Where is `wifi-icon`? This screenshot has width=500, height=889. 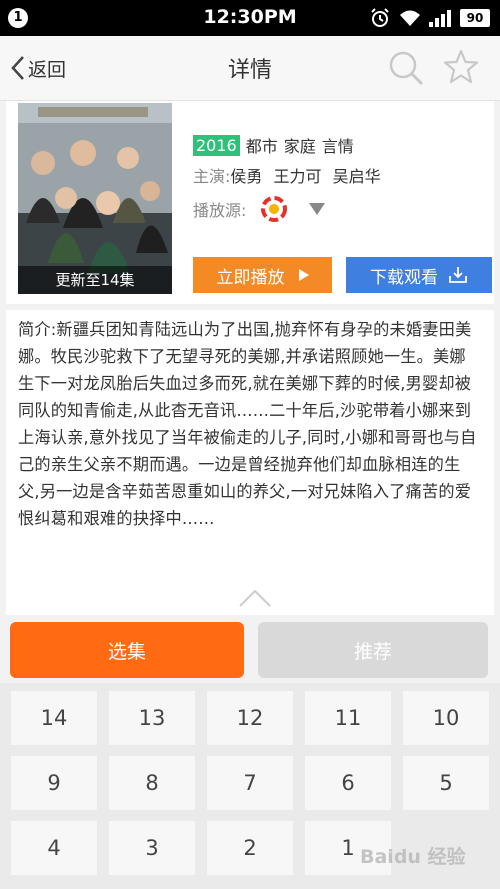
wifi-icon is located at coordinates (410, 18).